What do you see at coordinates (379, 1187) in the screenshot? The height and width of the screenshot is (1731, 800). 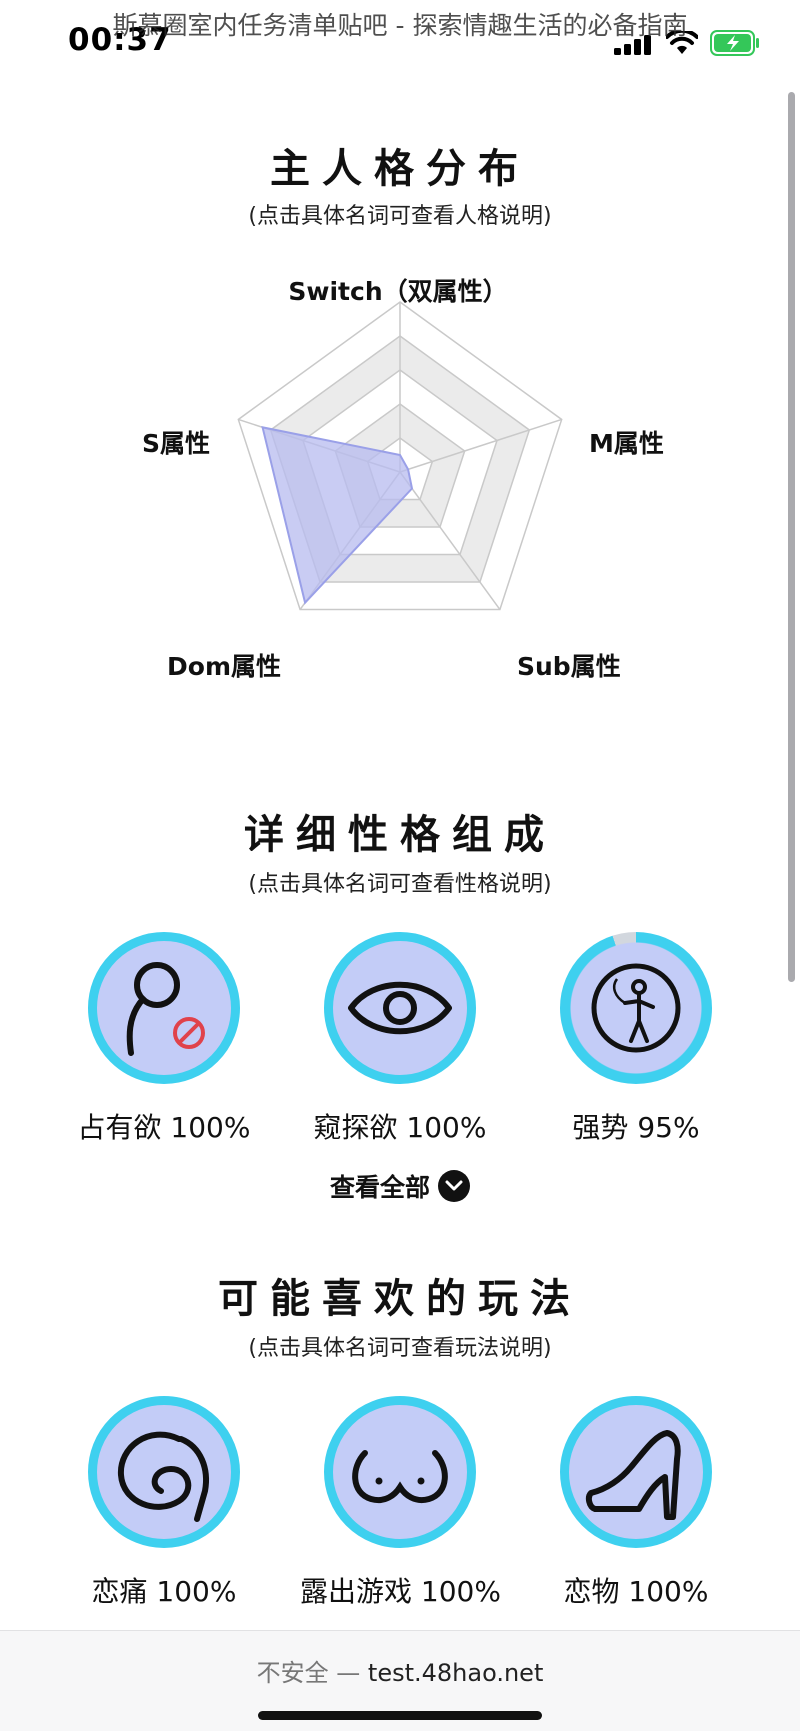 I see `view-all-label: 查看全部` at bounding box center [379, 1187].